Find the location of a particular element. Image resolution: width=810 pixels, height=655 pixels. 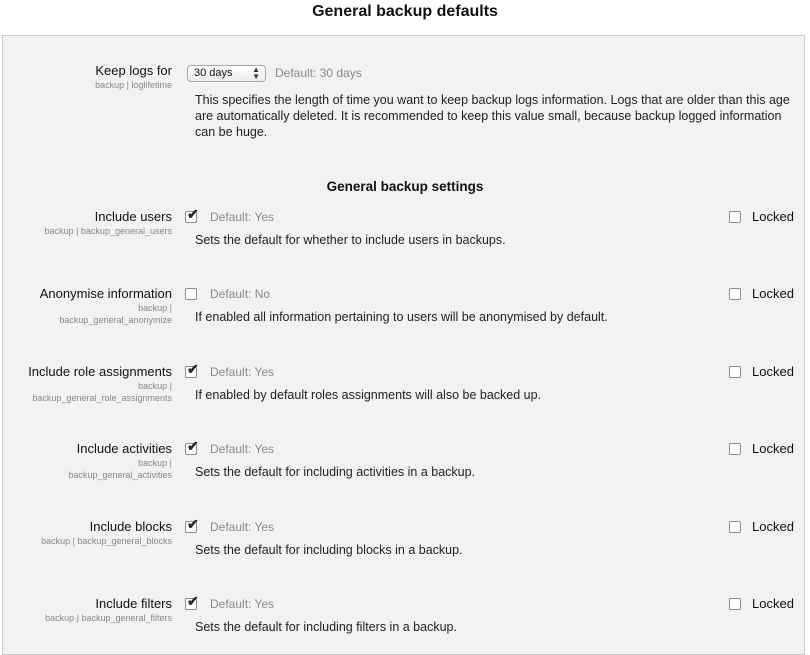

setting-checkbox is located at coordinates (191, 294).